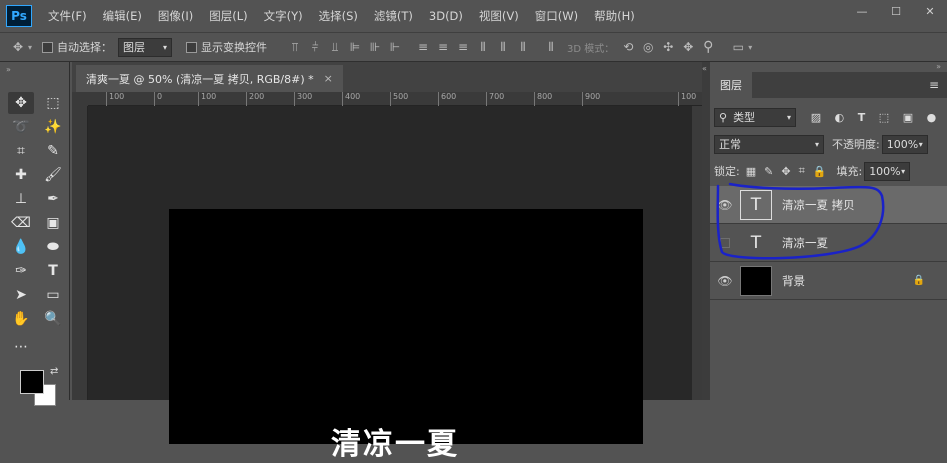 The width and height of the screenshot is (947, 463). Describe the element at coordinates (785, 171) in the screenshot. I see `lock-position-icon: ✥` at that location.